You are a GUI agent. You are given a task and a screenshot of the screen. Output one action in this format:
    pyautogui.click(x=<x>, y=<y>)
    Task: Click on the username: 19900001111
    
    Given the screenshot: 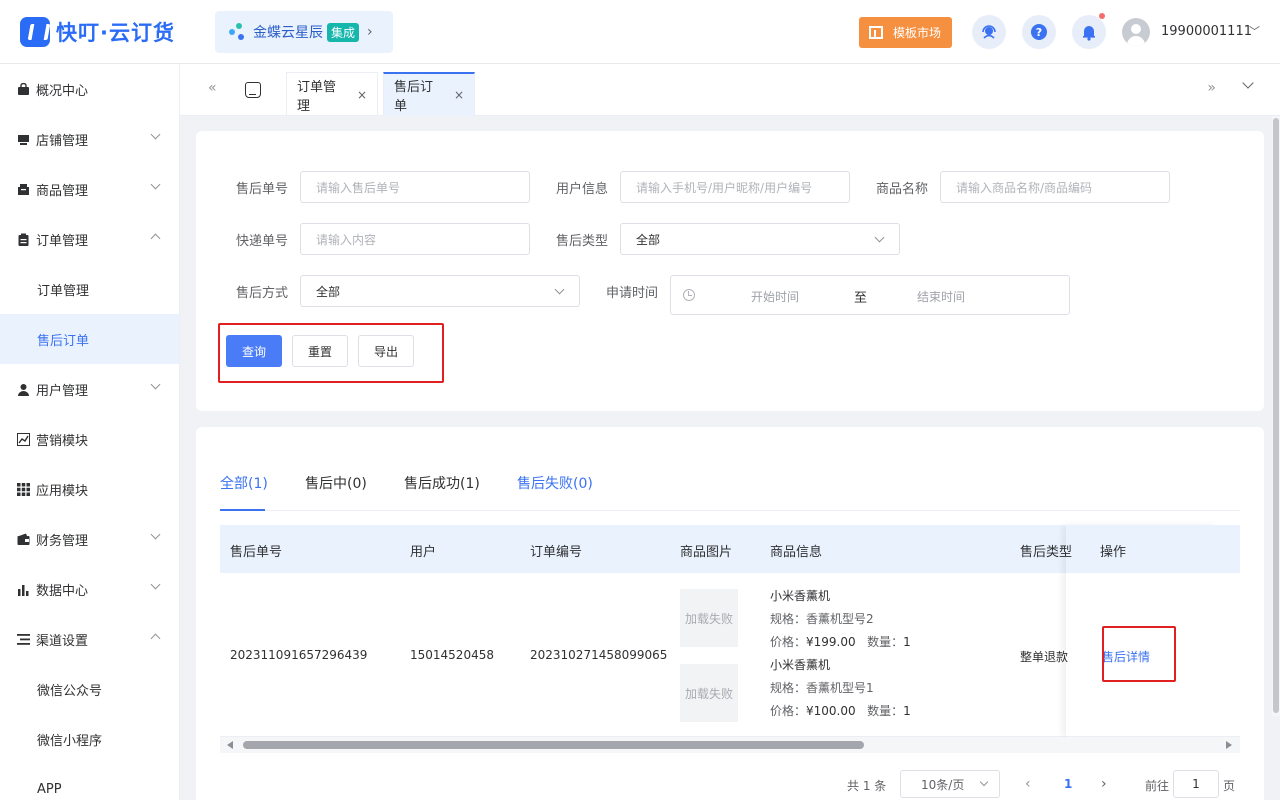 What is the action you would take?
    pyautogui.click(x=1206, y=31)
    